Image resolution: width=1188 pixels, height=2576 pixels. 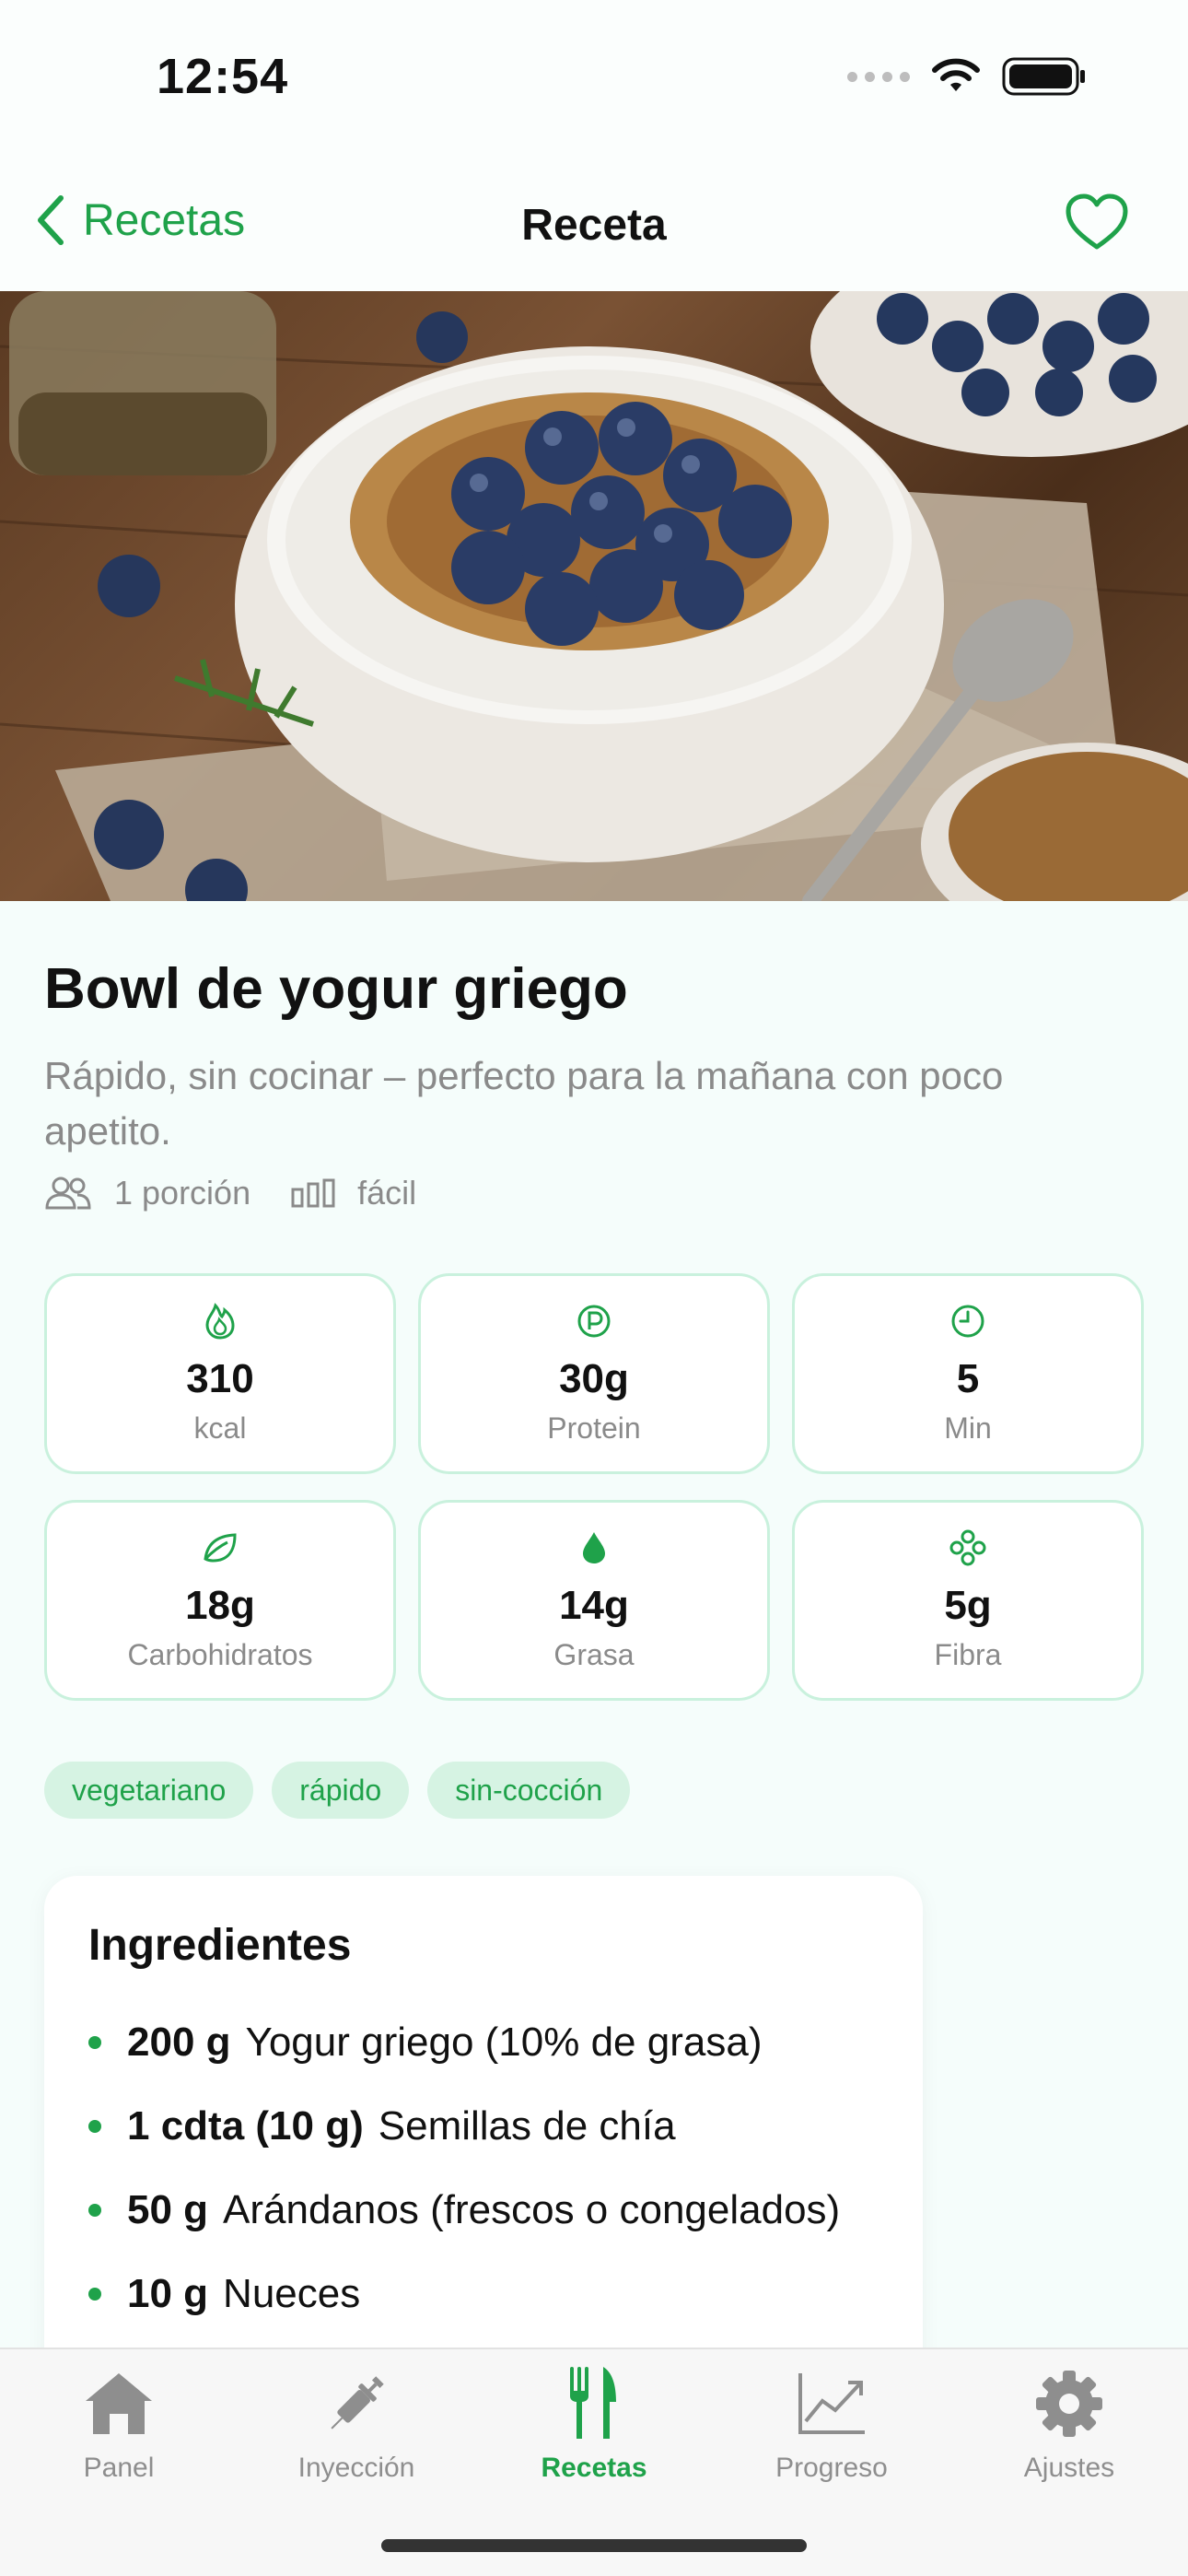 What do you see at coordinates (594, 1321) in the screenshot?
I see `protein-icon` at bounding box center [594, 1321].